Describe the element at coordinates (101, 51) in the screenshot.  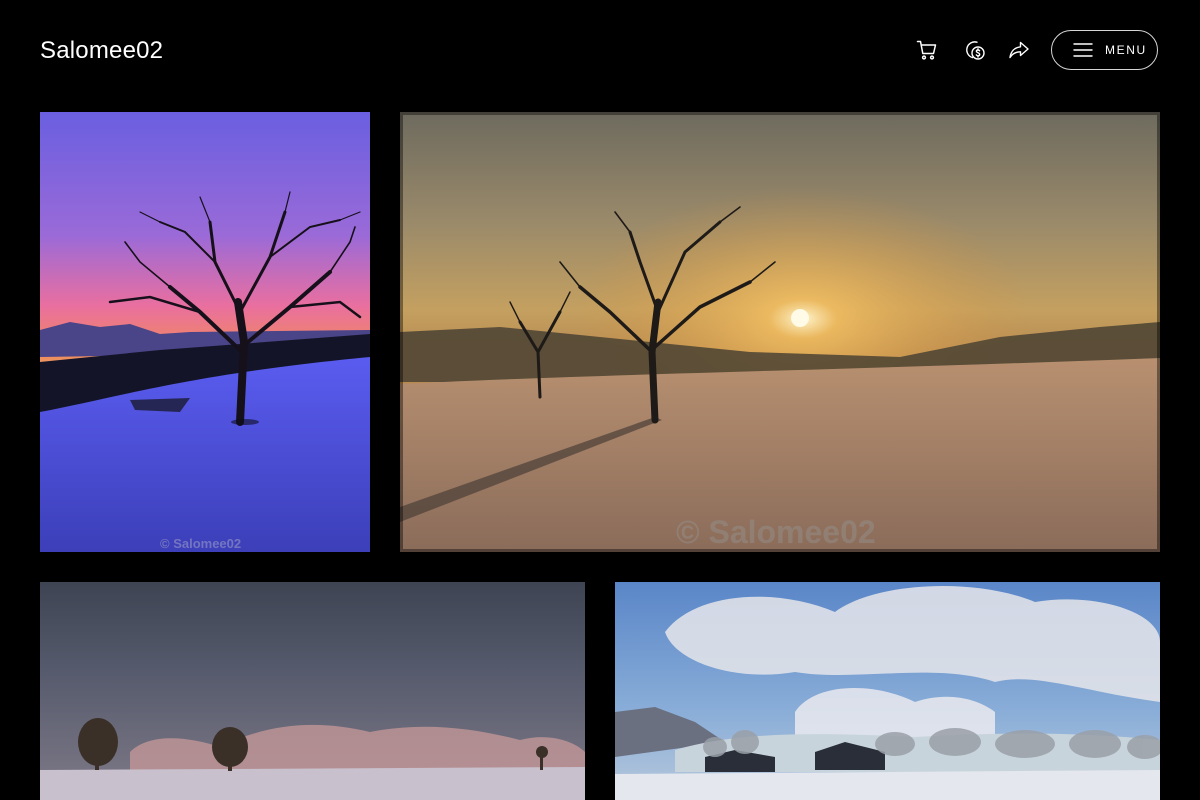
I see `site-title: Salomee02` at that location.